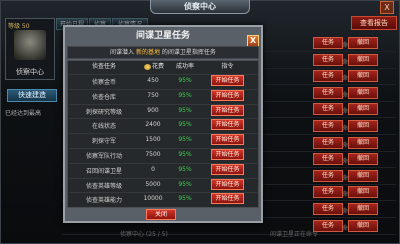 Image resolution: width=400 pixels, height=244 pixels. What do you see at coordinates (144, 234) in the screenshot?
I see `footer-left-text: 侦察中心 (25 / 5)` at bounding box center [144, 234].